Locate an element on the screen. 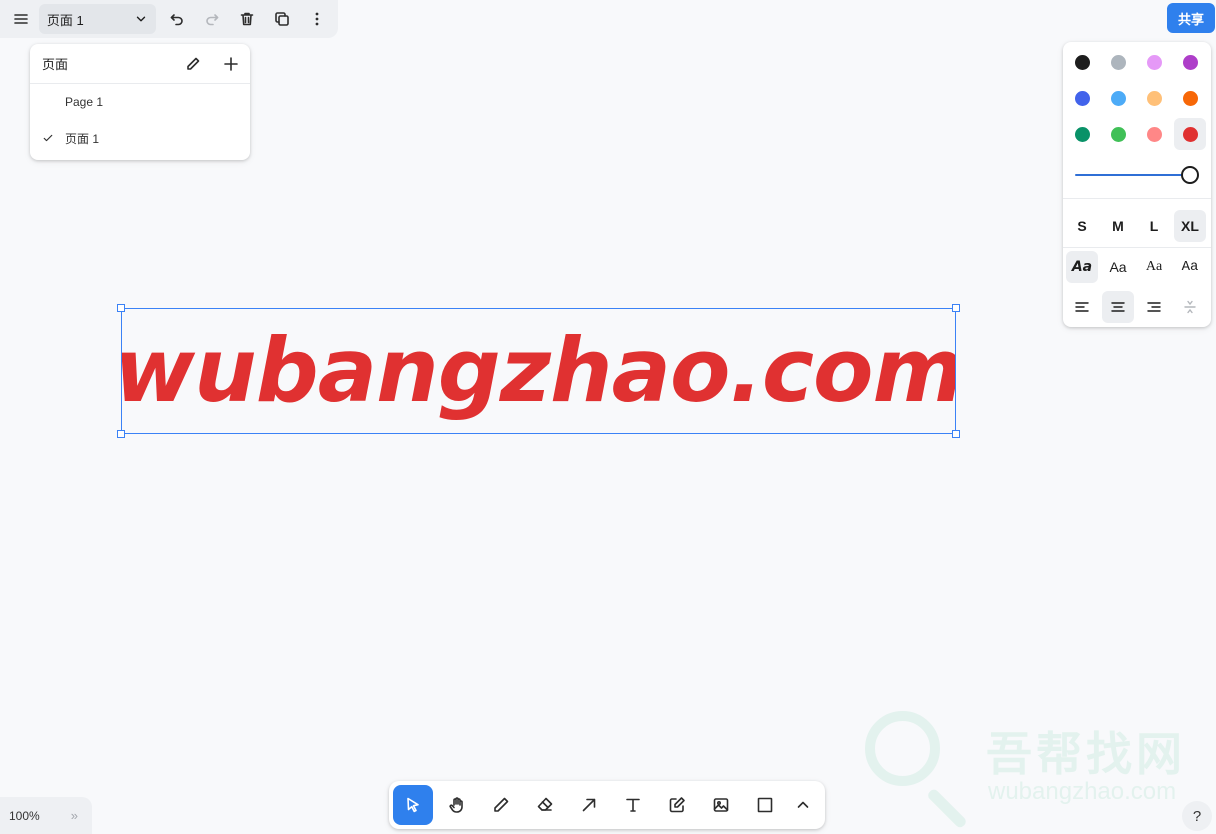 The height and width of the screenshot is (834, 1216). duplicate-button is located at coordinates (281, 19).